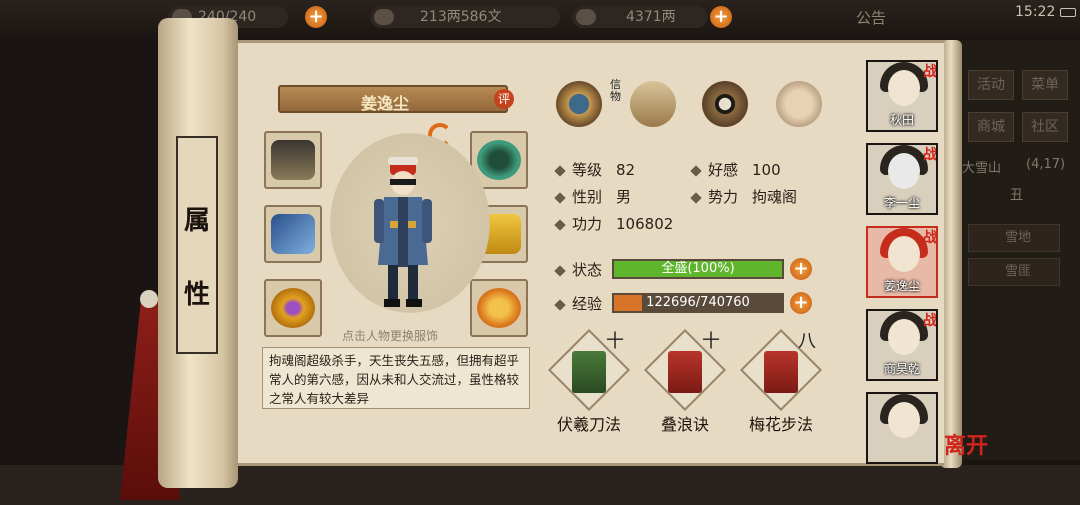  What do you see at coordinates (384, 103) in the screenshot?
I see `character-name: 姜逸尘` at bounding box center [384, 103].